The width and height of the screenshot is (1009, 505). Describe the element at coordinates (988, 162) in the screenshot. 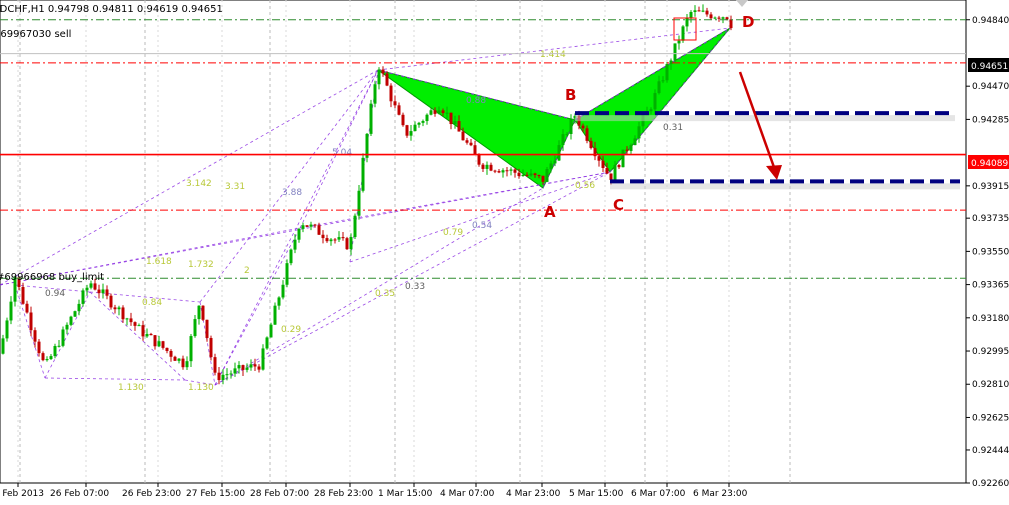

I see `highlight-price-tag: 0.94089` at that location.